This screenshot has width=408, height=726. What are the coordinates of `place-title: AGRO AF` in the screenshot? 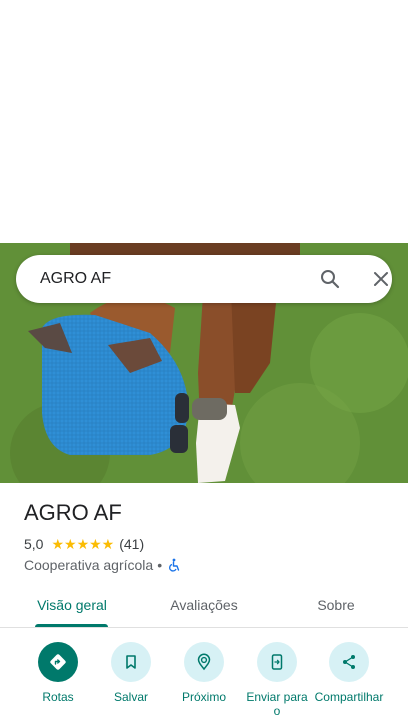 It's located at (73, 512).